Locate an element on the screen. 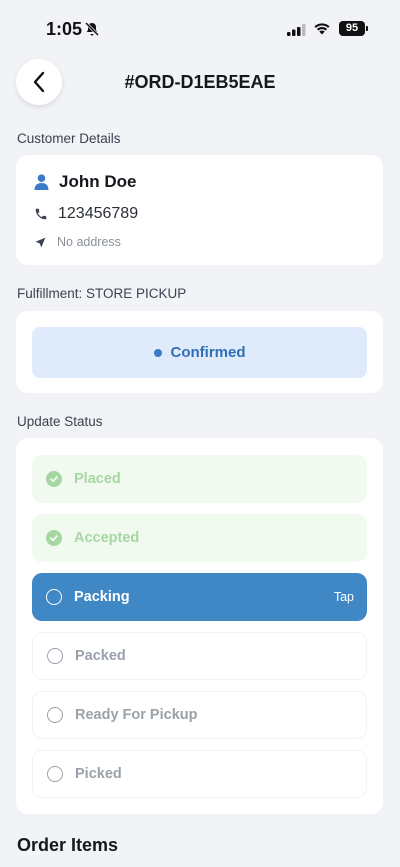 Image resolution: width=400 pixels, height=867 pixels. customer-name-row: John Doe is located at coordinates (85, 182).